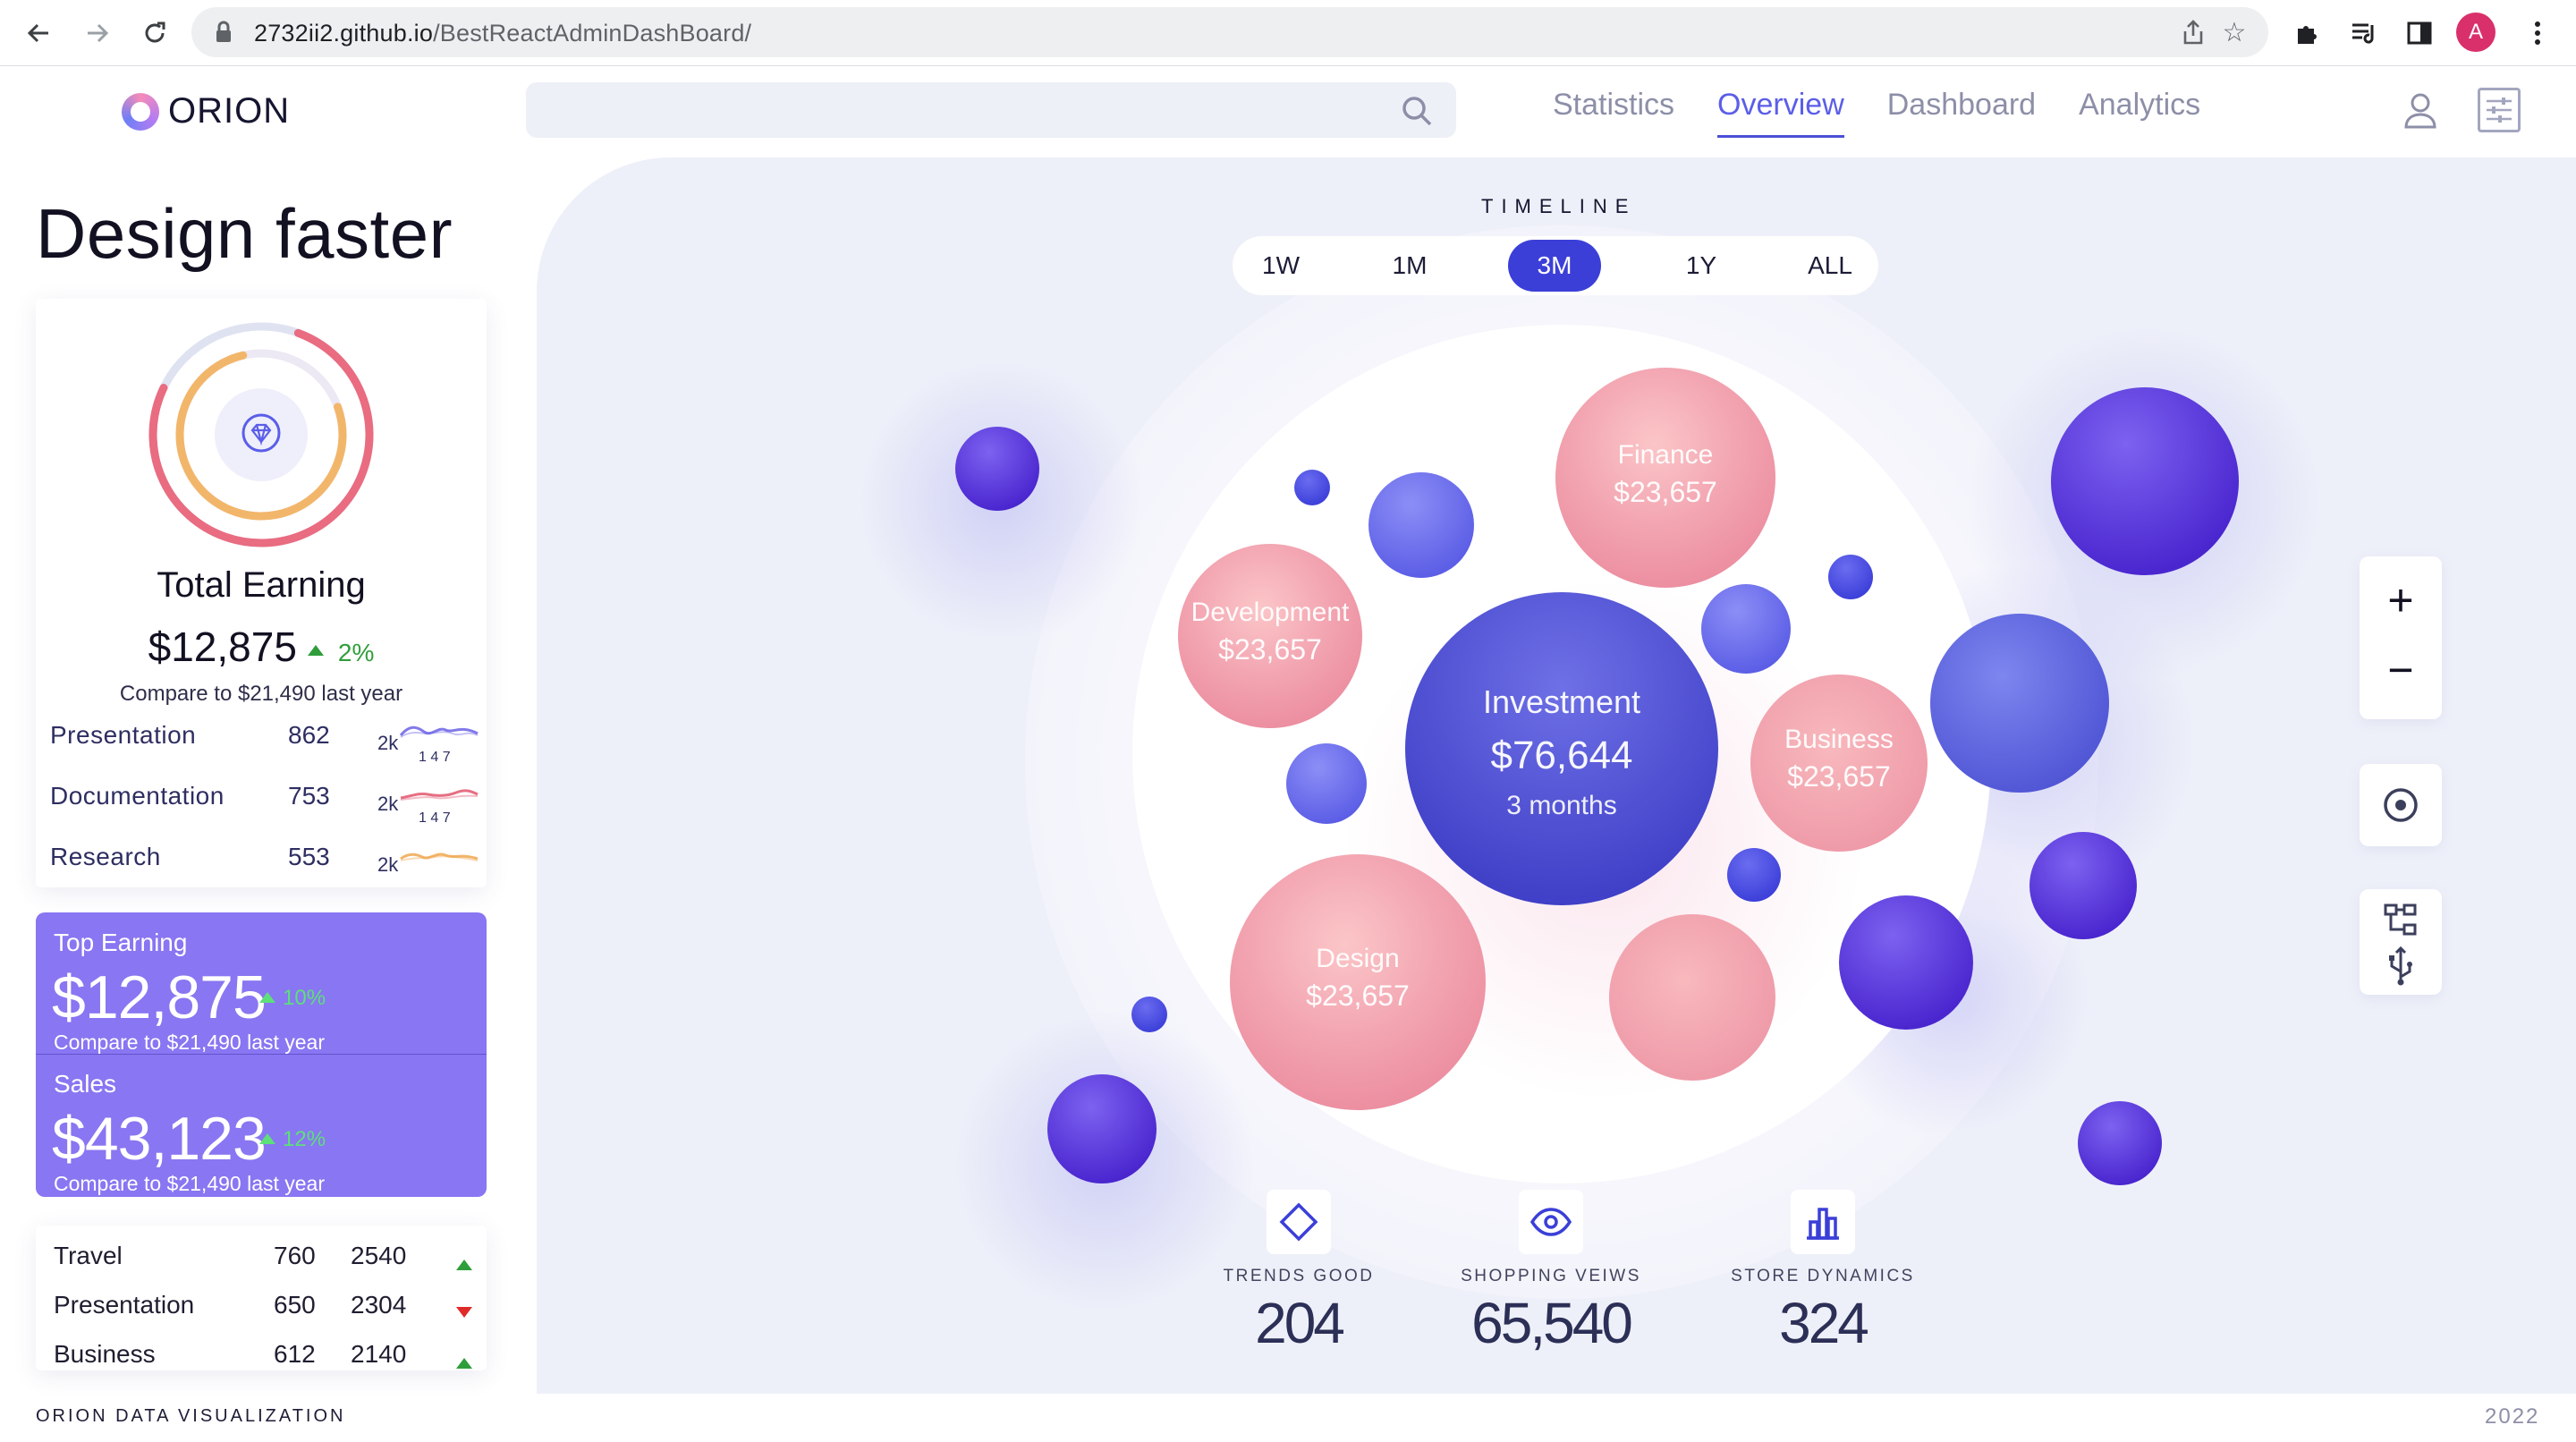 This screenshot has width=2576, height=1442. What do you see at coordinates (1280, 266) in the screenshot?
I see `timeline-option-1w: 1W` at bounding box center [1280, 266].